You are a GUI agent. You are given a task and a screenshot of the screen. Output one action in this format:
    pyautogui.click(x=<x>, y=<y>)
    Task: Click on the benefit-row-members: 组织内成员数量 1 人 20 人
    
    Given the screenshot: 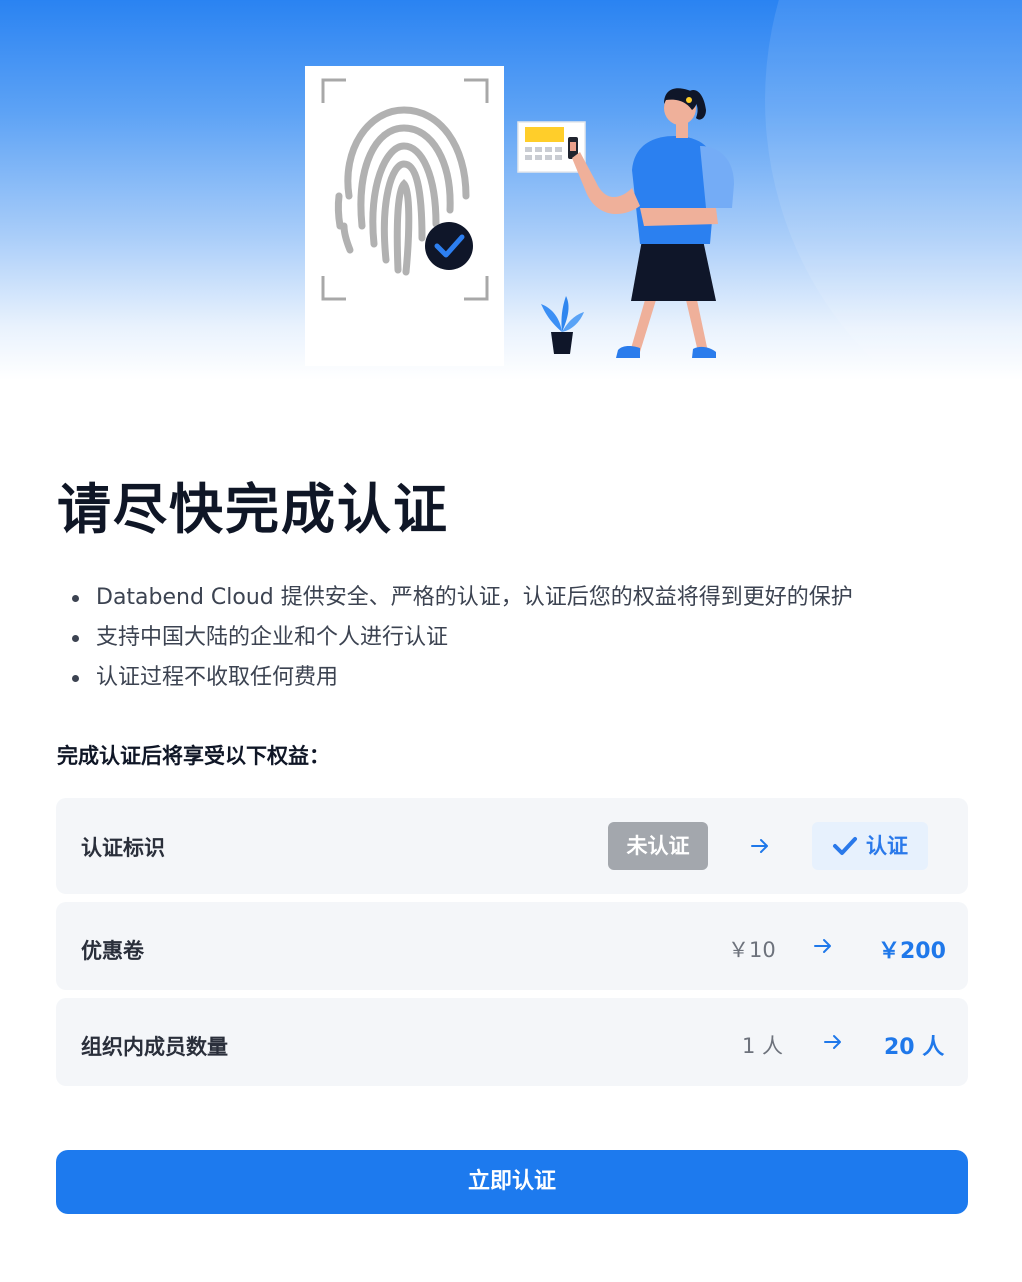 What is the action you would take?
    pyautogui.click(x=512, y=1042)
    